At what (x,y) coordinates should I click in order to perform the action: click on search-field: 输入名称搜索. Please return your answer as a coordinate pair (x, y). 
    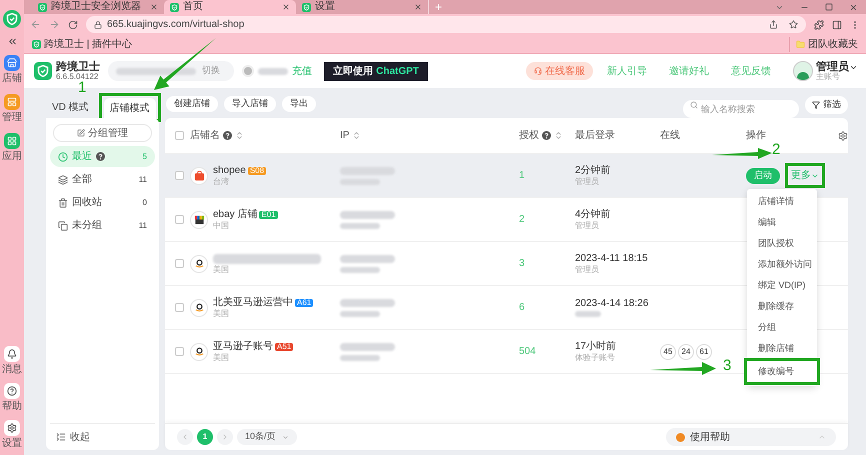
    Looking at the image, I should click on (741, 109).